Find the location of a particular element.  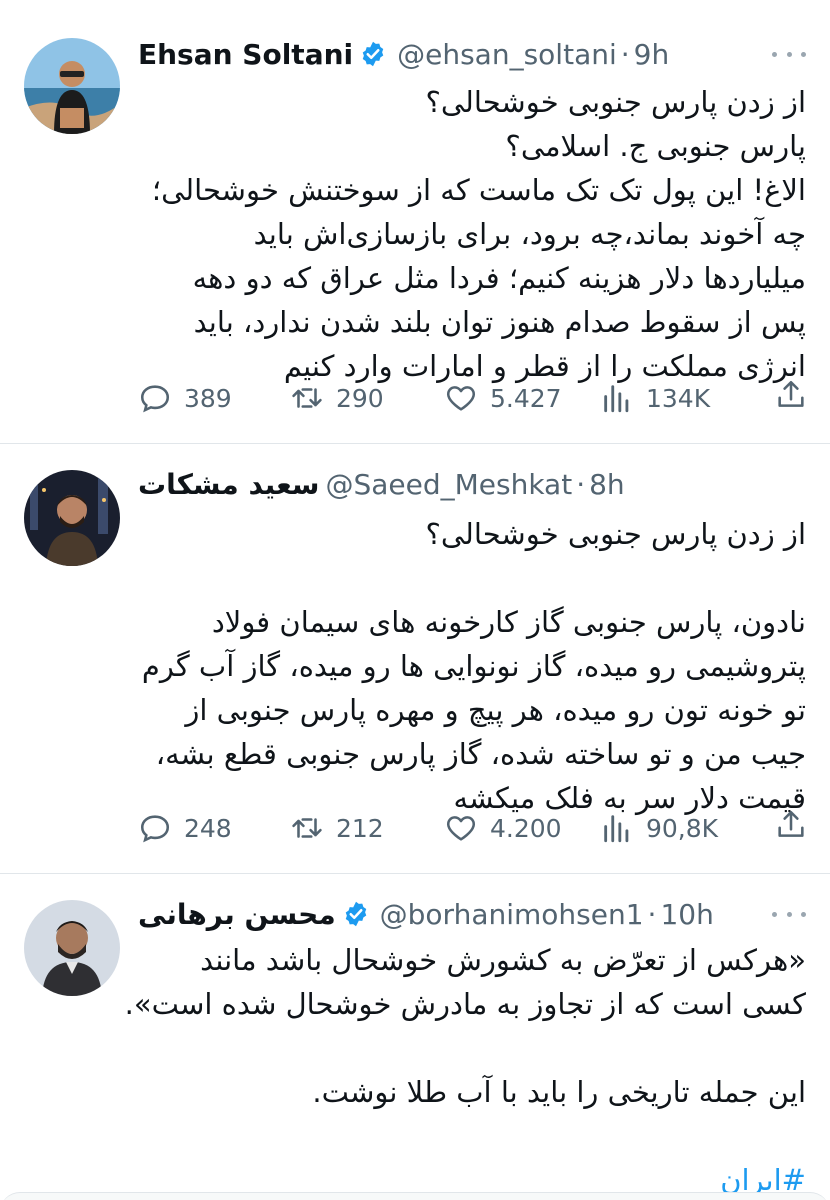

next-tweet-preview is located at coordinates (415, 1196).